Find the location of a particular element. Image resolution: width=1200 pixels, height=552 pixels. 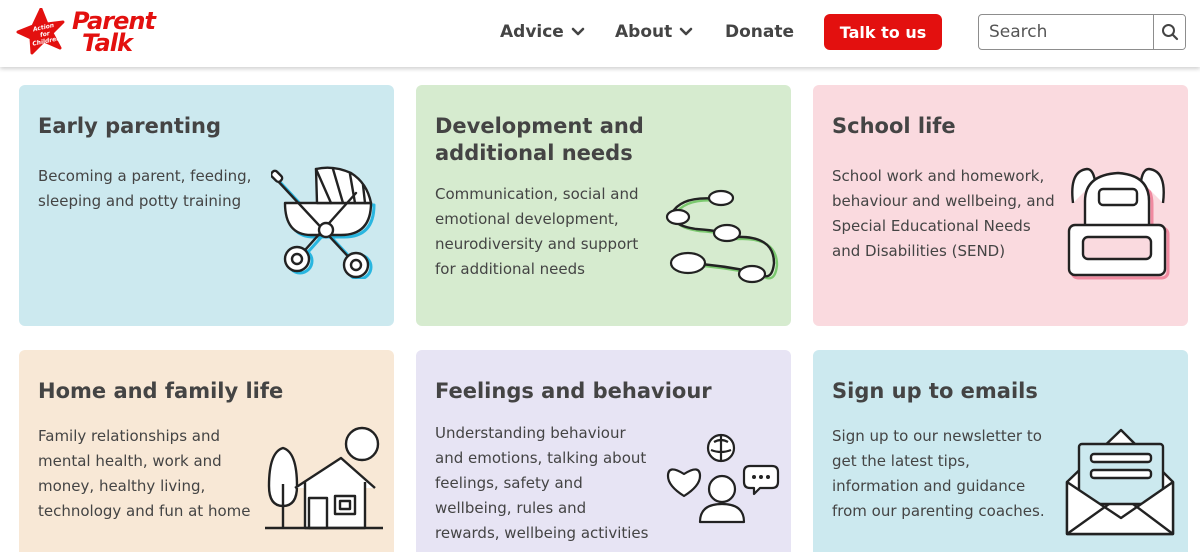

logo-word-talk: Talk is located at coordinates (107, 43).